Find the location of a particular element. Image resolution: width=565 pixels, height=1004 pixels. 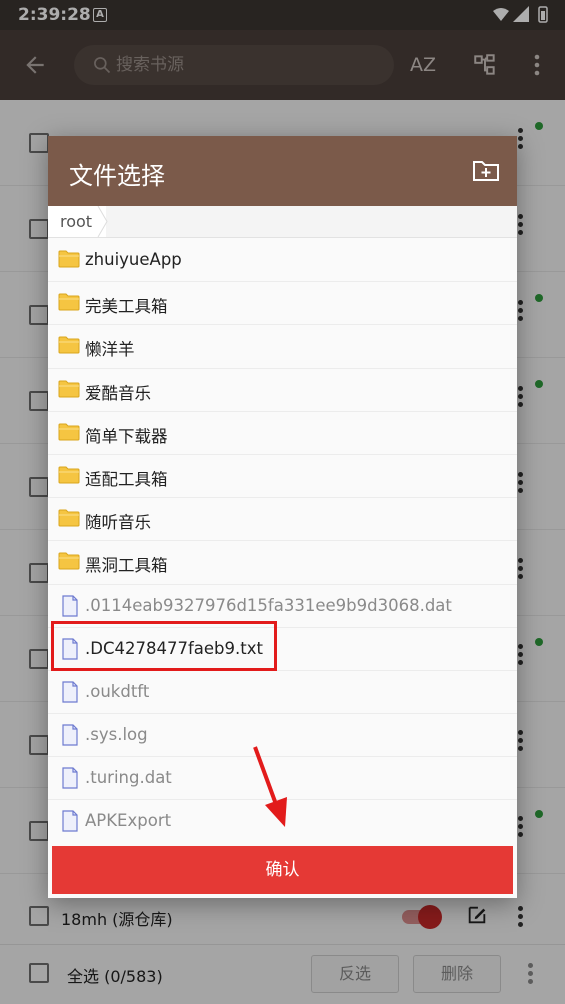

item-name: 简单下载器 is located at coordinates (126, 436).